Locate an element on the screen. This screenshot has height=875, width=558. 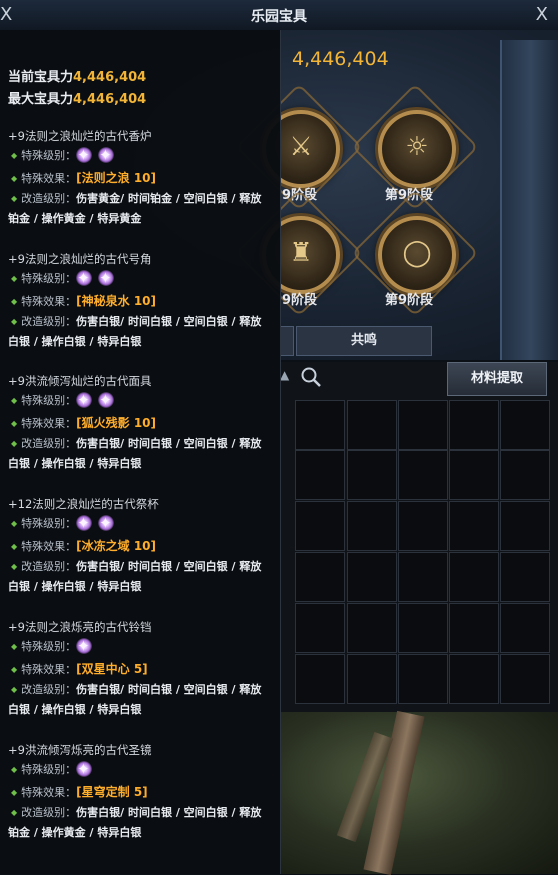
mask-relic-icon: ☼ is located at coordinates (417, 147).